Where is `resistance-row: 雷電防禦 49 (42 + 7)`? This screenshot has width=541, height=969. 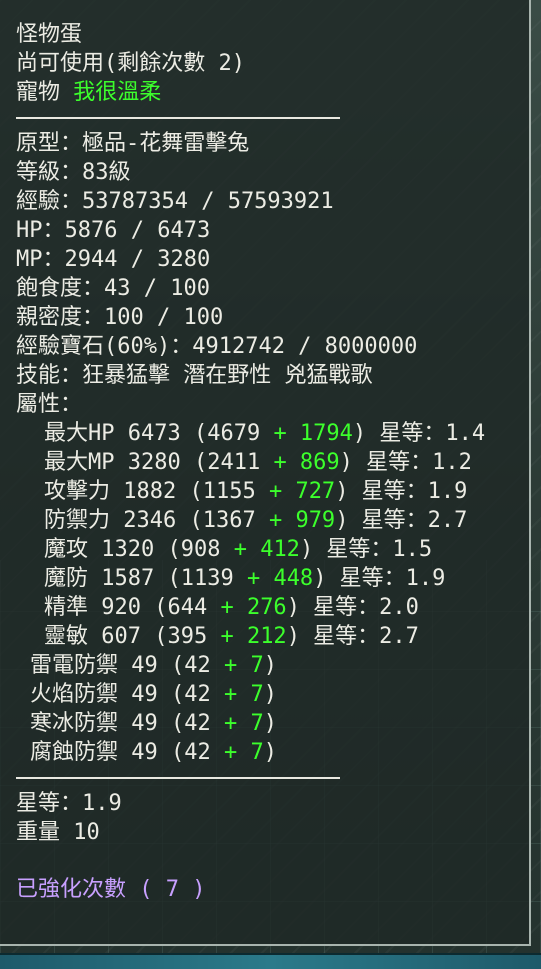
resistance-row: 雷電防禦 49 (42 + 7) is located at coordinates (153, 665).